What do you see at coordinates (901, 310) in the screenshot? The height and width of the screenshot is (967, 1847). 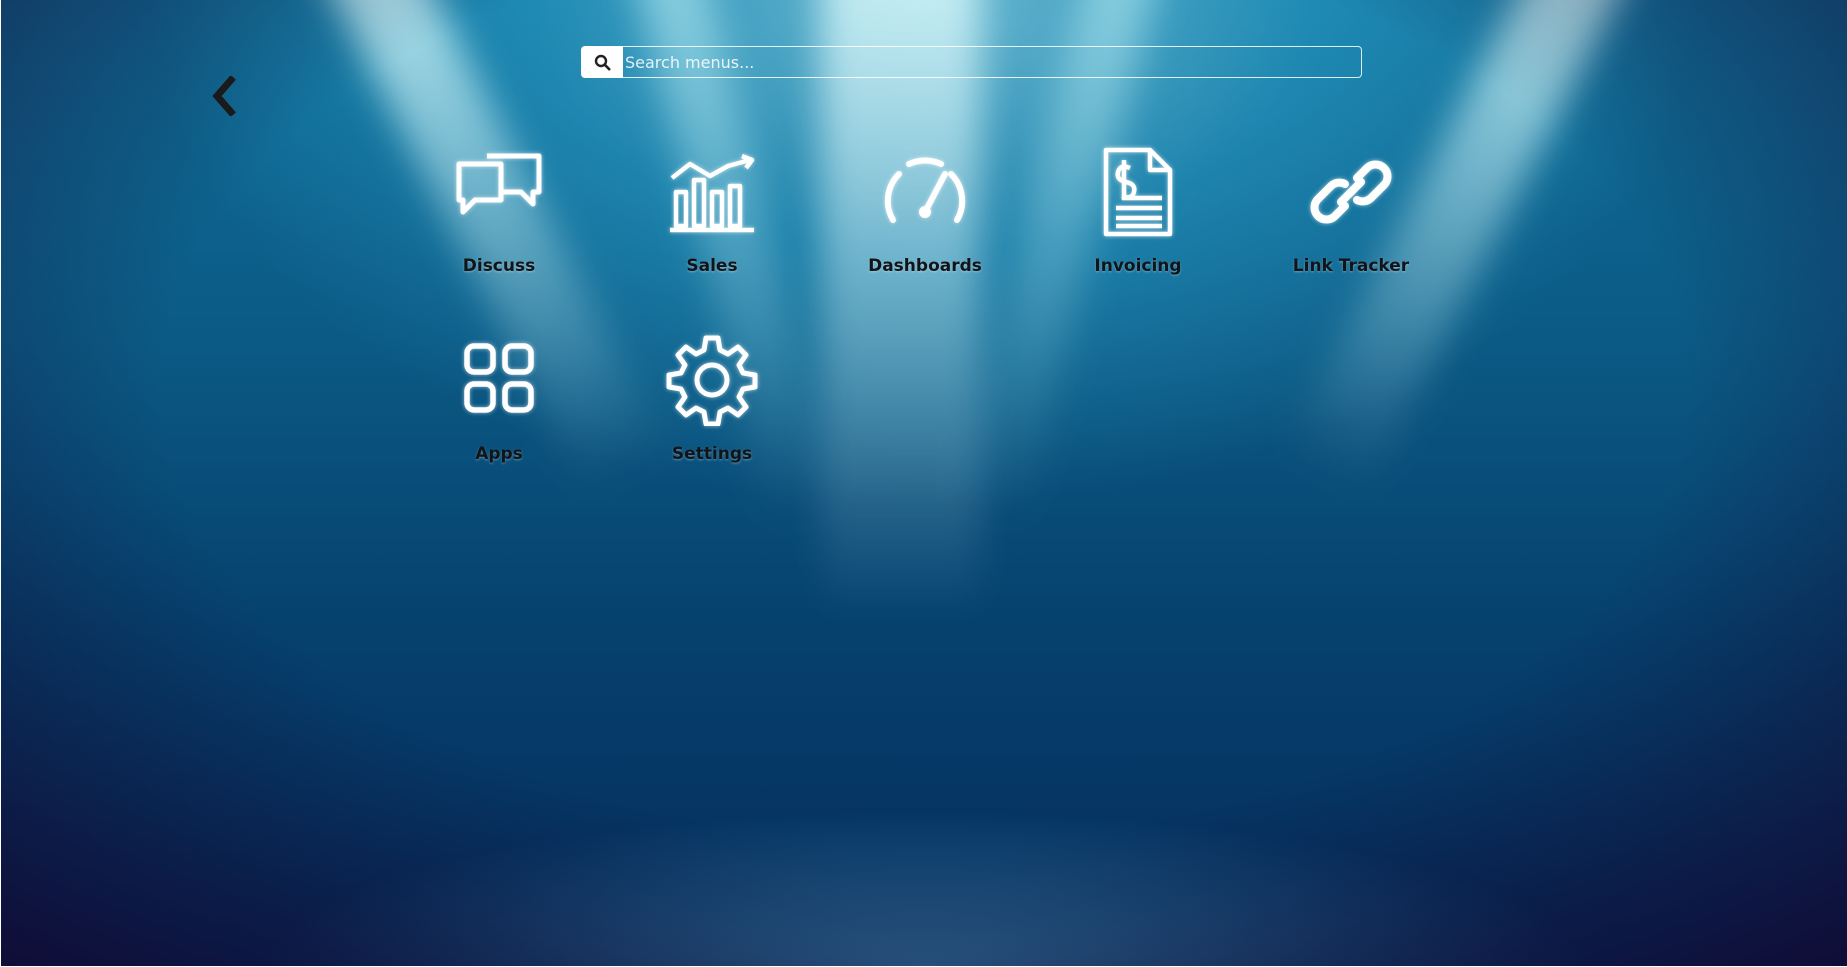 I see `spotlight-beam` at bounding box center [901, 310].